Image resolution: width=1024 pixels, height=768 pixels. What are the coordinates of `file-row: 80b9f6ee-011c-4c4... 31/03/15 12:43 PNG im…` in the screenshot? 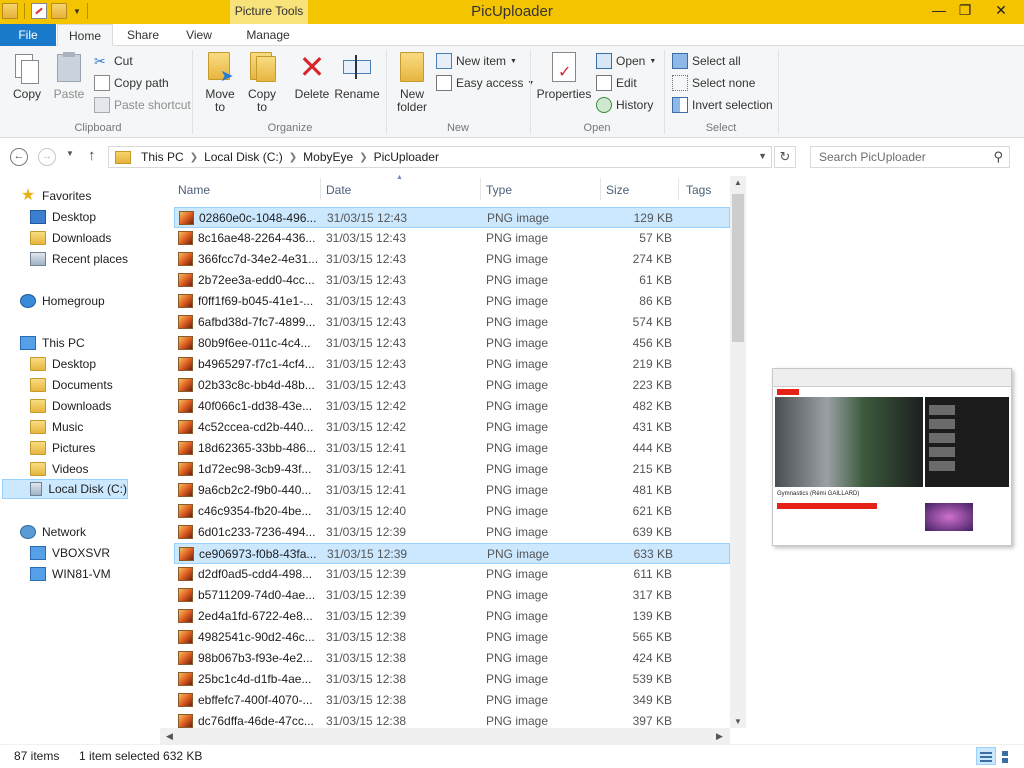 It's located at (452, 343).